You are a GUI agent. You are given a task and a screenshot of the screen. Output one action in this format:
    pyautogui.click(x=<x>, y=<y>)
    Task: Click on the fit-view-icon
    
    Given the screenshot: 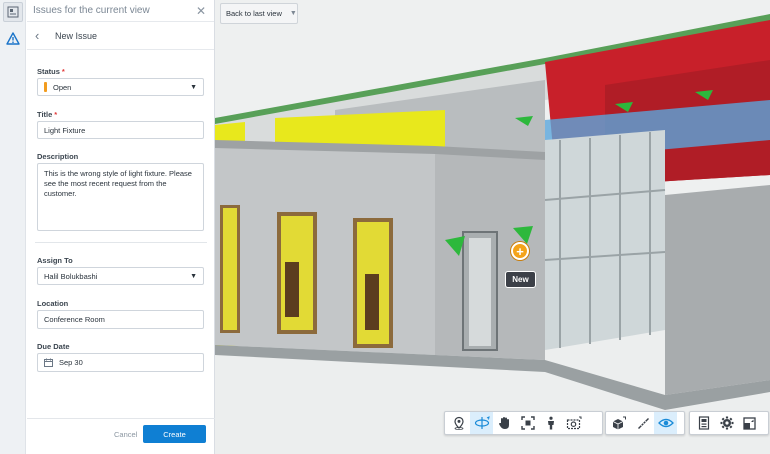 What is the action you would take?
    pyautogui.click(x=527, y=423)
    